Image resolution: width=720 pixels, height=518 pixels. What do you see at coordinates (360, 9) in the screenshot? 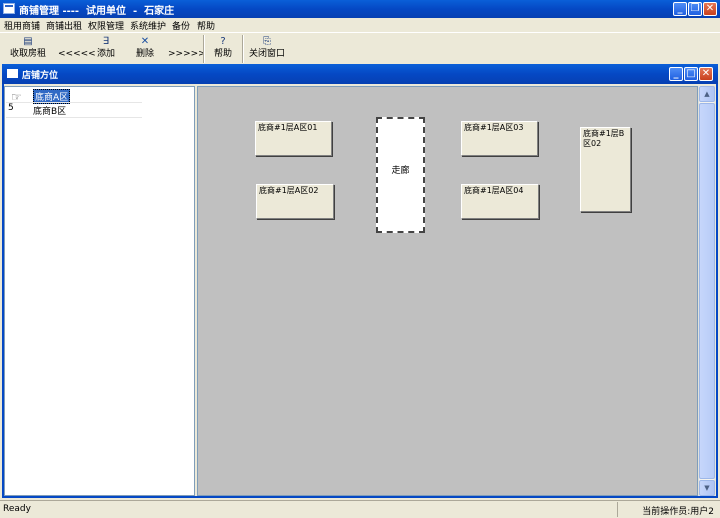
I see `main-title-bar: 商铺管理 ---- 试用单位 - 石家庄 _ ❐ ✕` at bounding box center [360, 9].